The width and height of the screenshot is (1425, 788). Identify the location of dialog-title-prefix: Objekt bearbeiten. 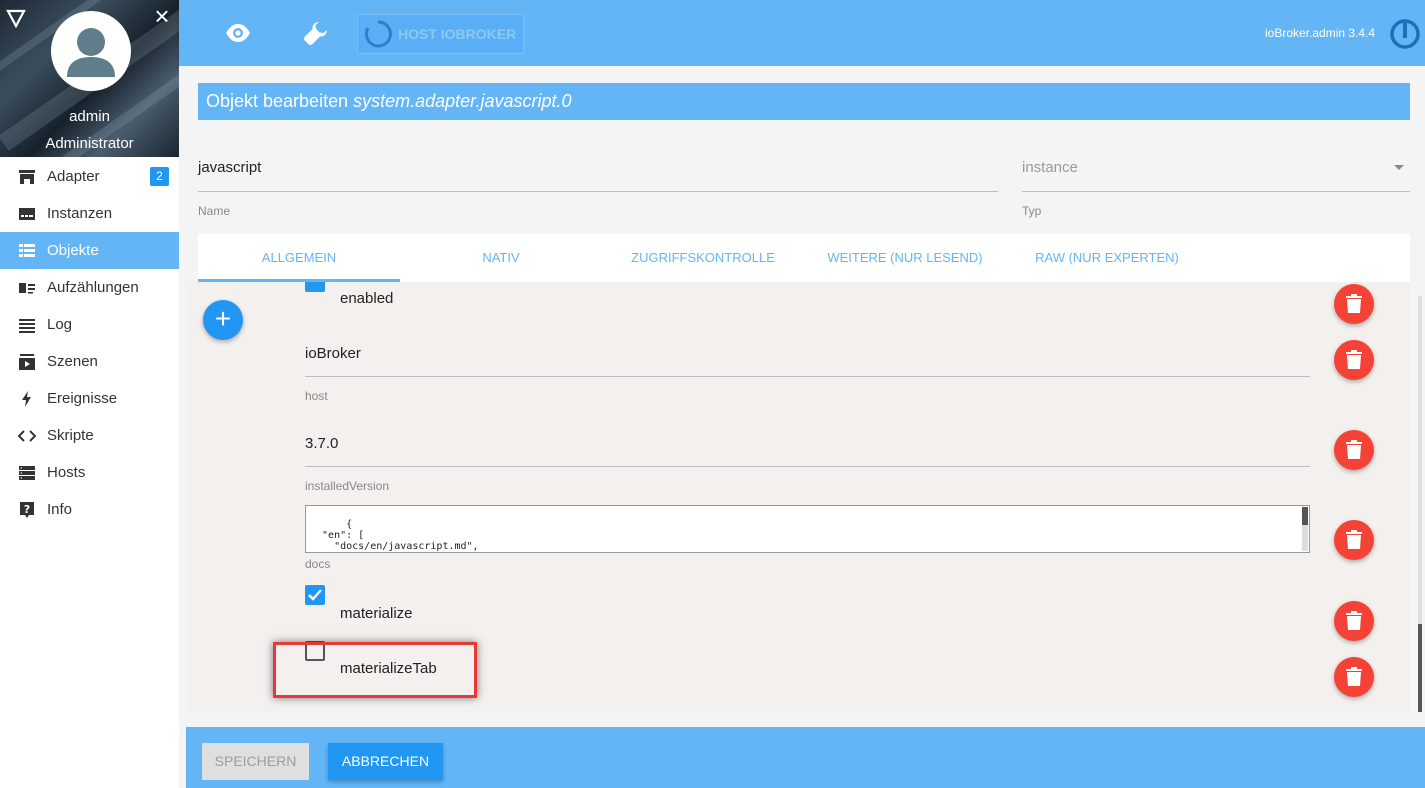
(277, 101).